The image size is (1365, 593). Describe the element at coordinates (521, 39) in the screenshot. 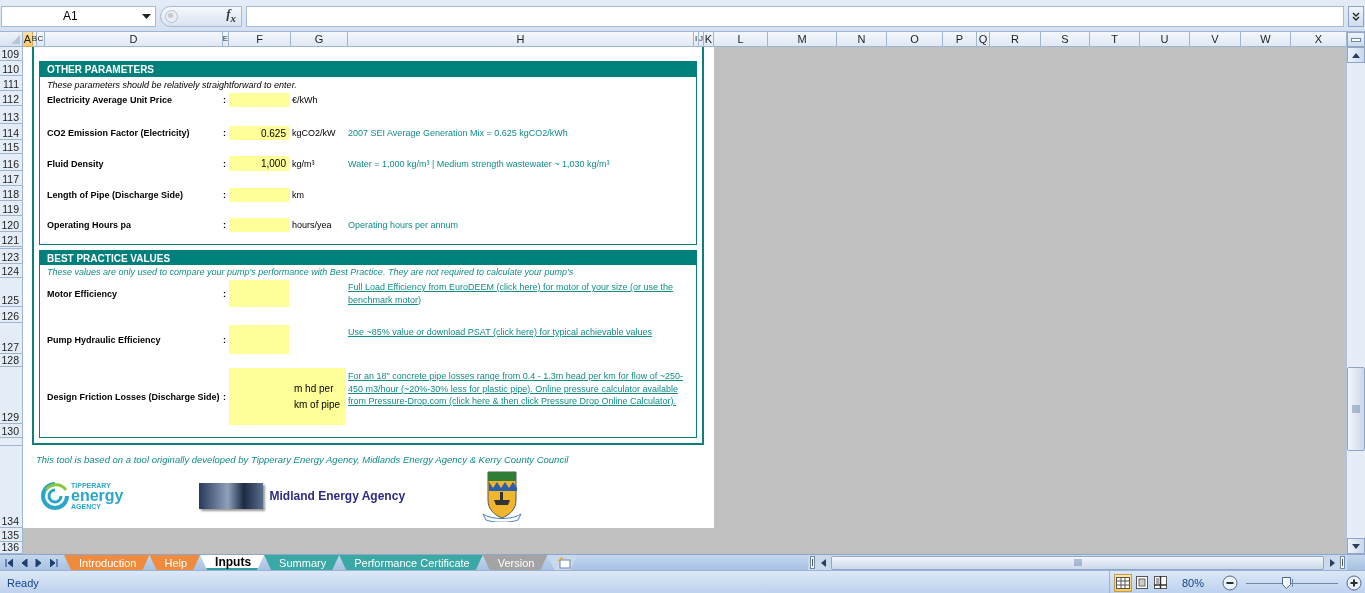

I see `column-header: H` at that location.